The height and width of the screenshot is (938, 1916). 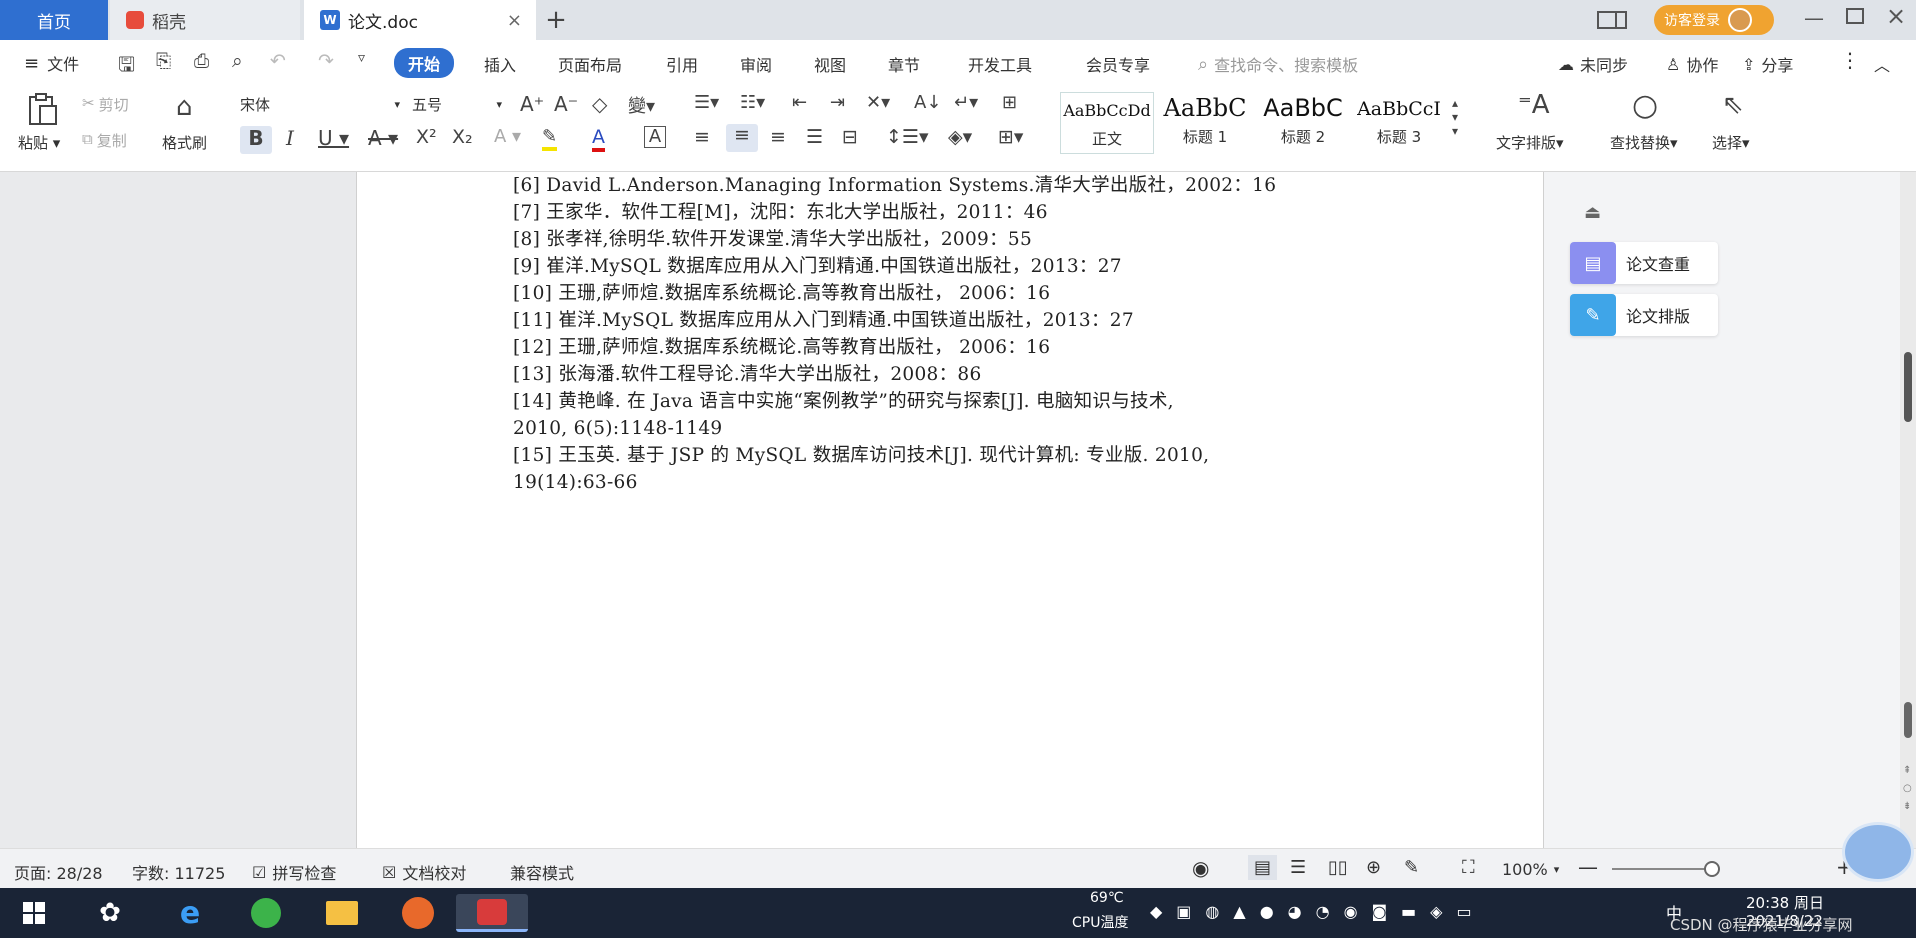 I want to click on text-layout-icon: ⁼A, so click(x=1534, y=105).